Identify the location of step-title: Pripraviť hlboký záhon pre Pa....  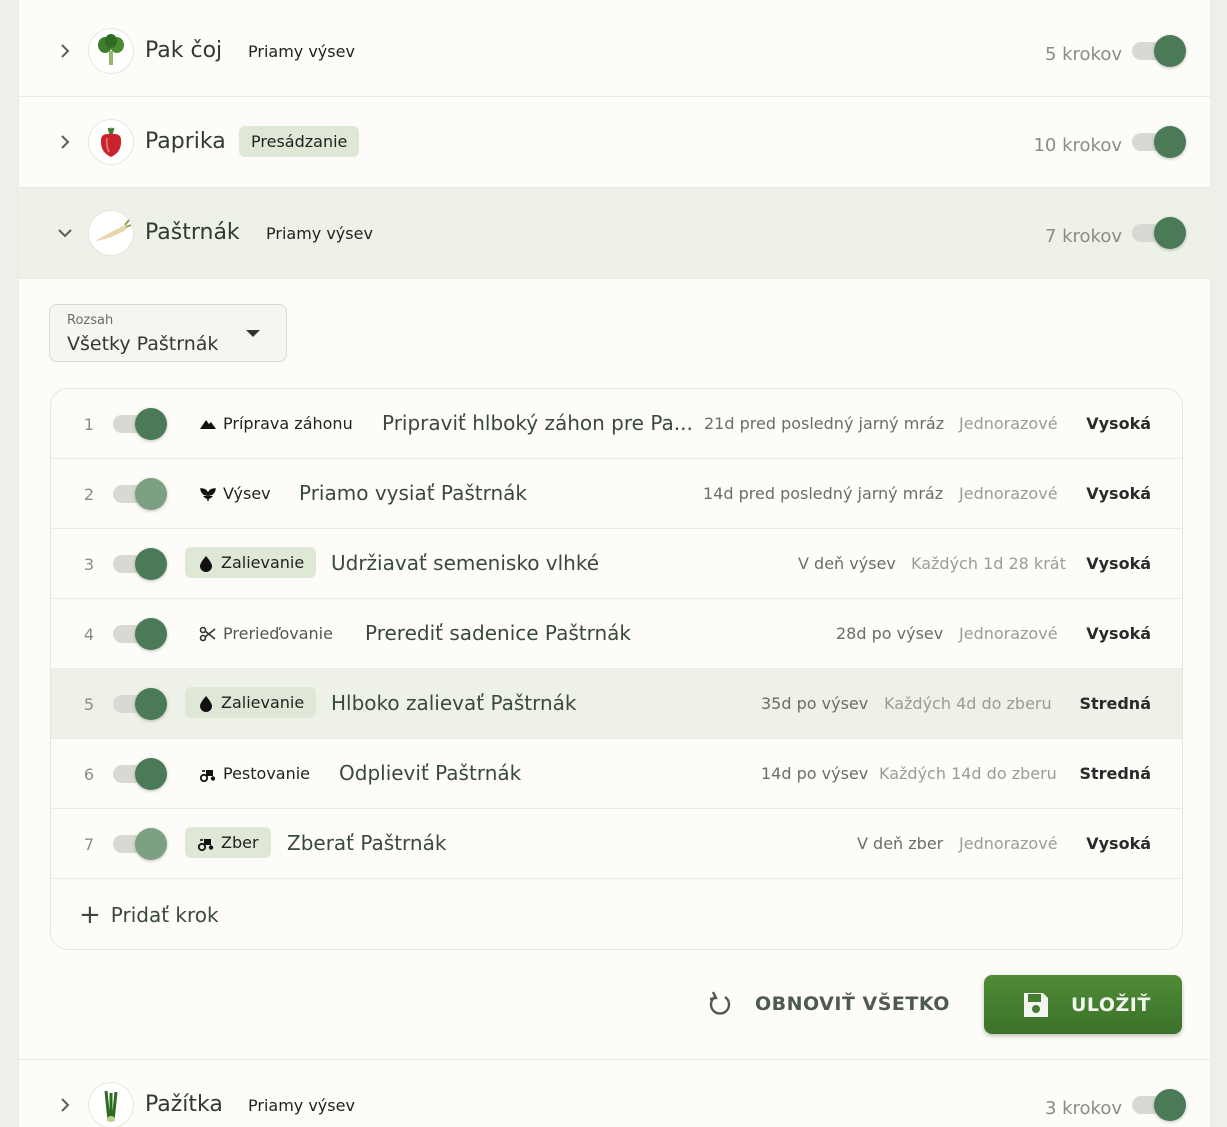
(537, 423).